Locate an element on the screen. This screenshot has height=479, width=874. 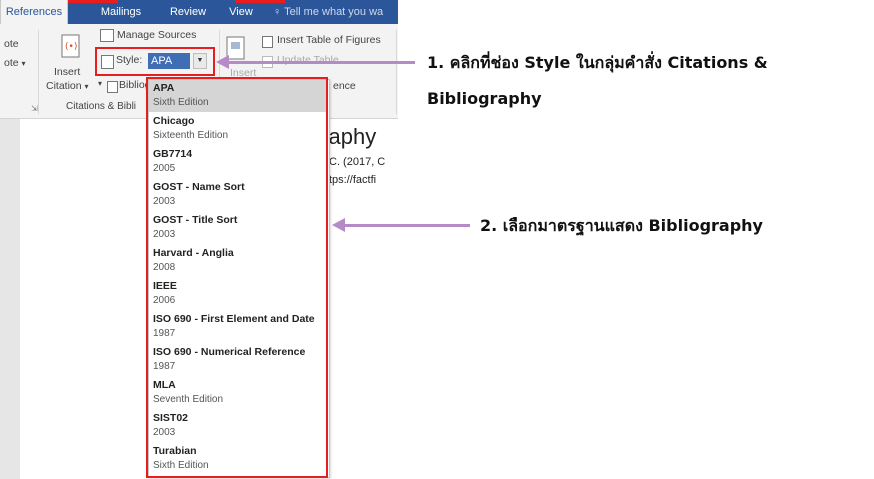
manage-sources-label: Manage Sources is located at coordinates (157, 35).